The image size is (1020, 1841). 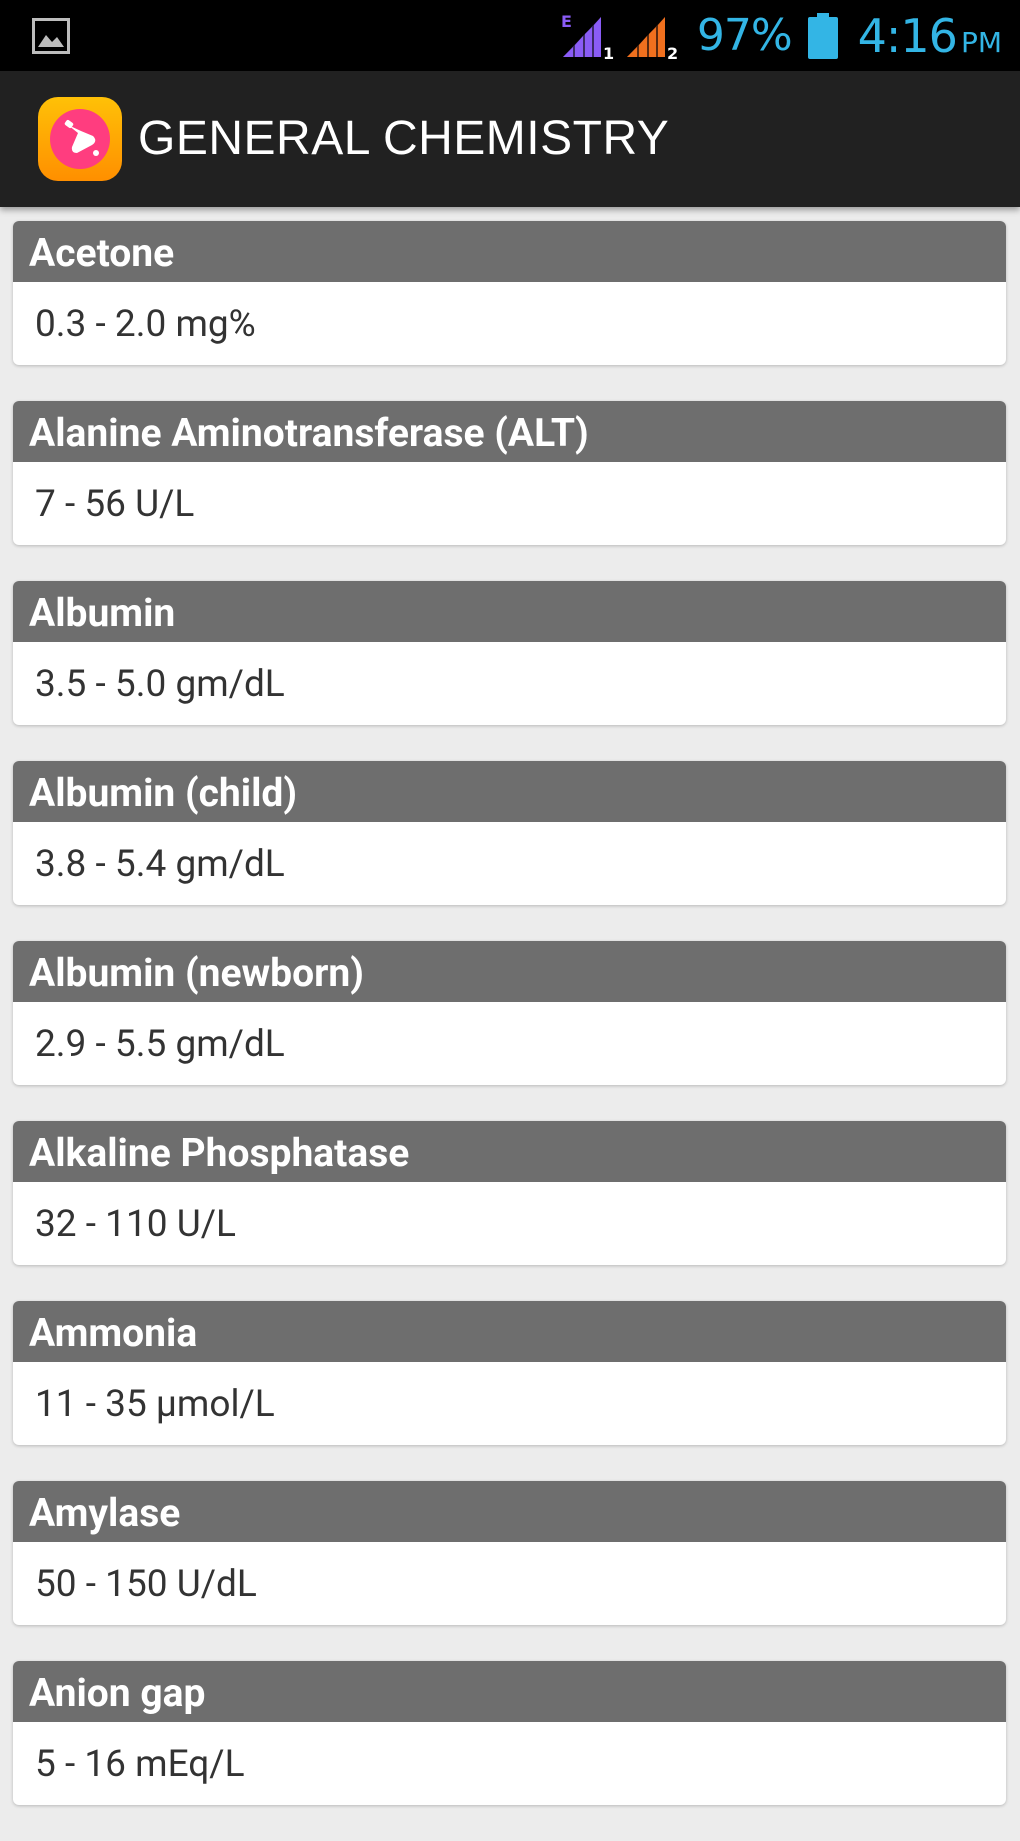 I want to click on item-name: Alkaline Phosphatase, so click(x=509, y=1151).